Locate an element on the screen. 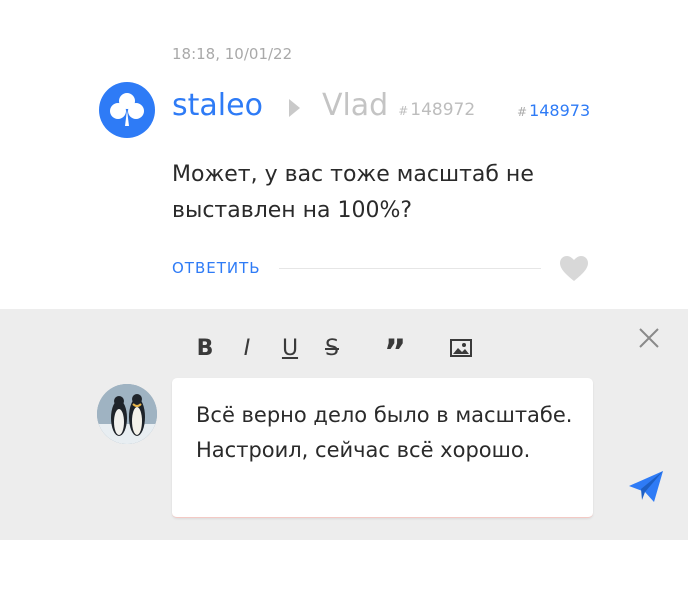 The image size is (688, 600). user-avatar is located at coordinates (127, 110).